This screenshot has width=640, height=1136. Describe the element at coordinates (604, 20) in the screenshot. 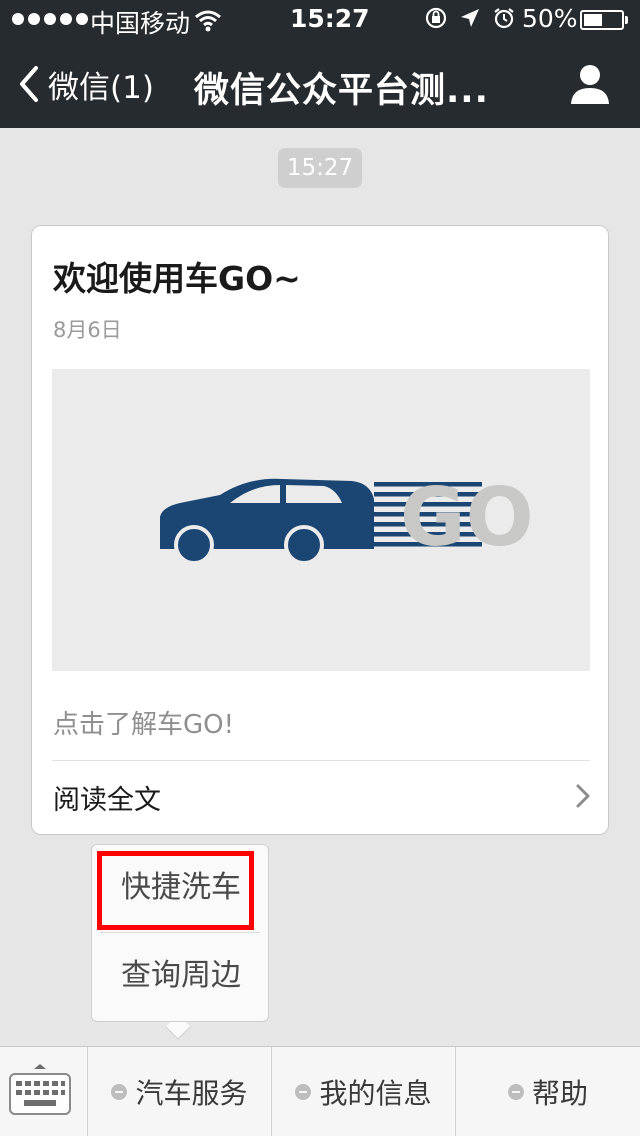

I see `battery-icon` at that location.